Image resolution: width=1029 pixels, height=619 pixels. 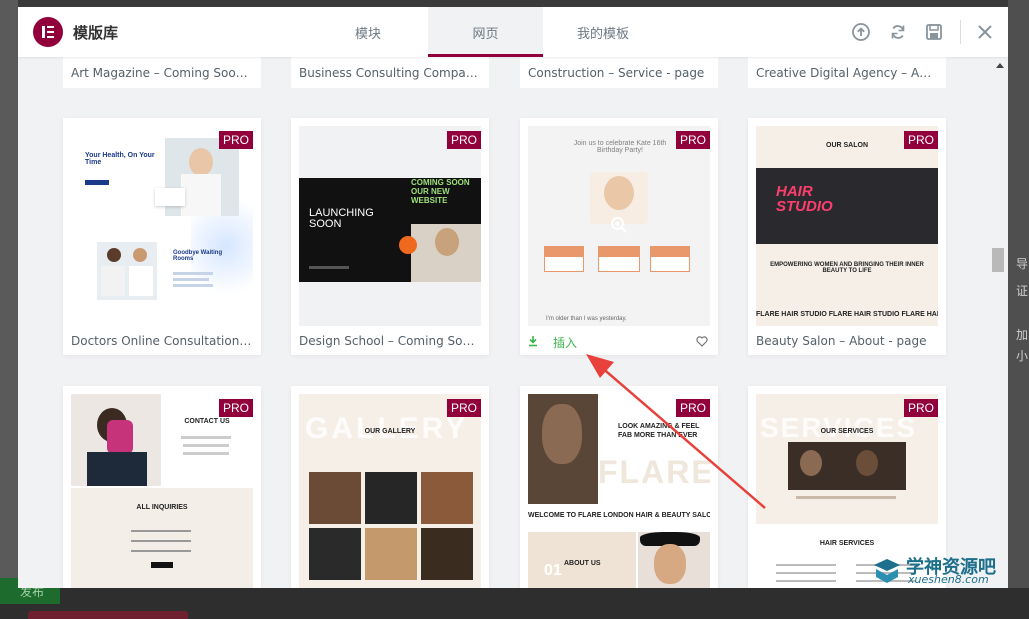 I want to click on zoom-icon, so click(x=619, y=225).